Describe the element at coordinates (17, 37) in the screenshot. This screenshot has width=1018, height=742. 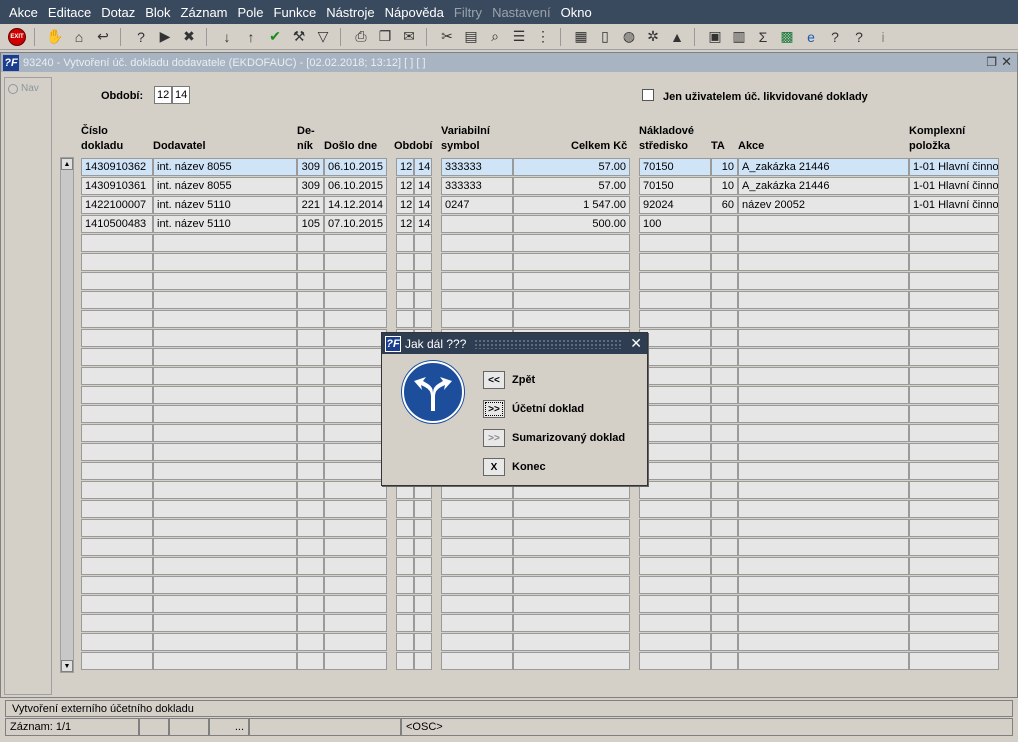
I see `exit-button: EXIT` at that location.